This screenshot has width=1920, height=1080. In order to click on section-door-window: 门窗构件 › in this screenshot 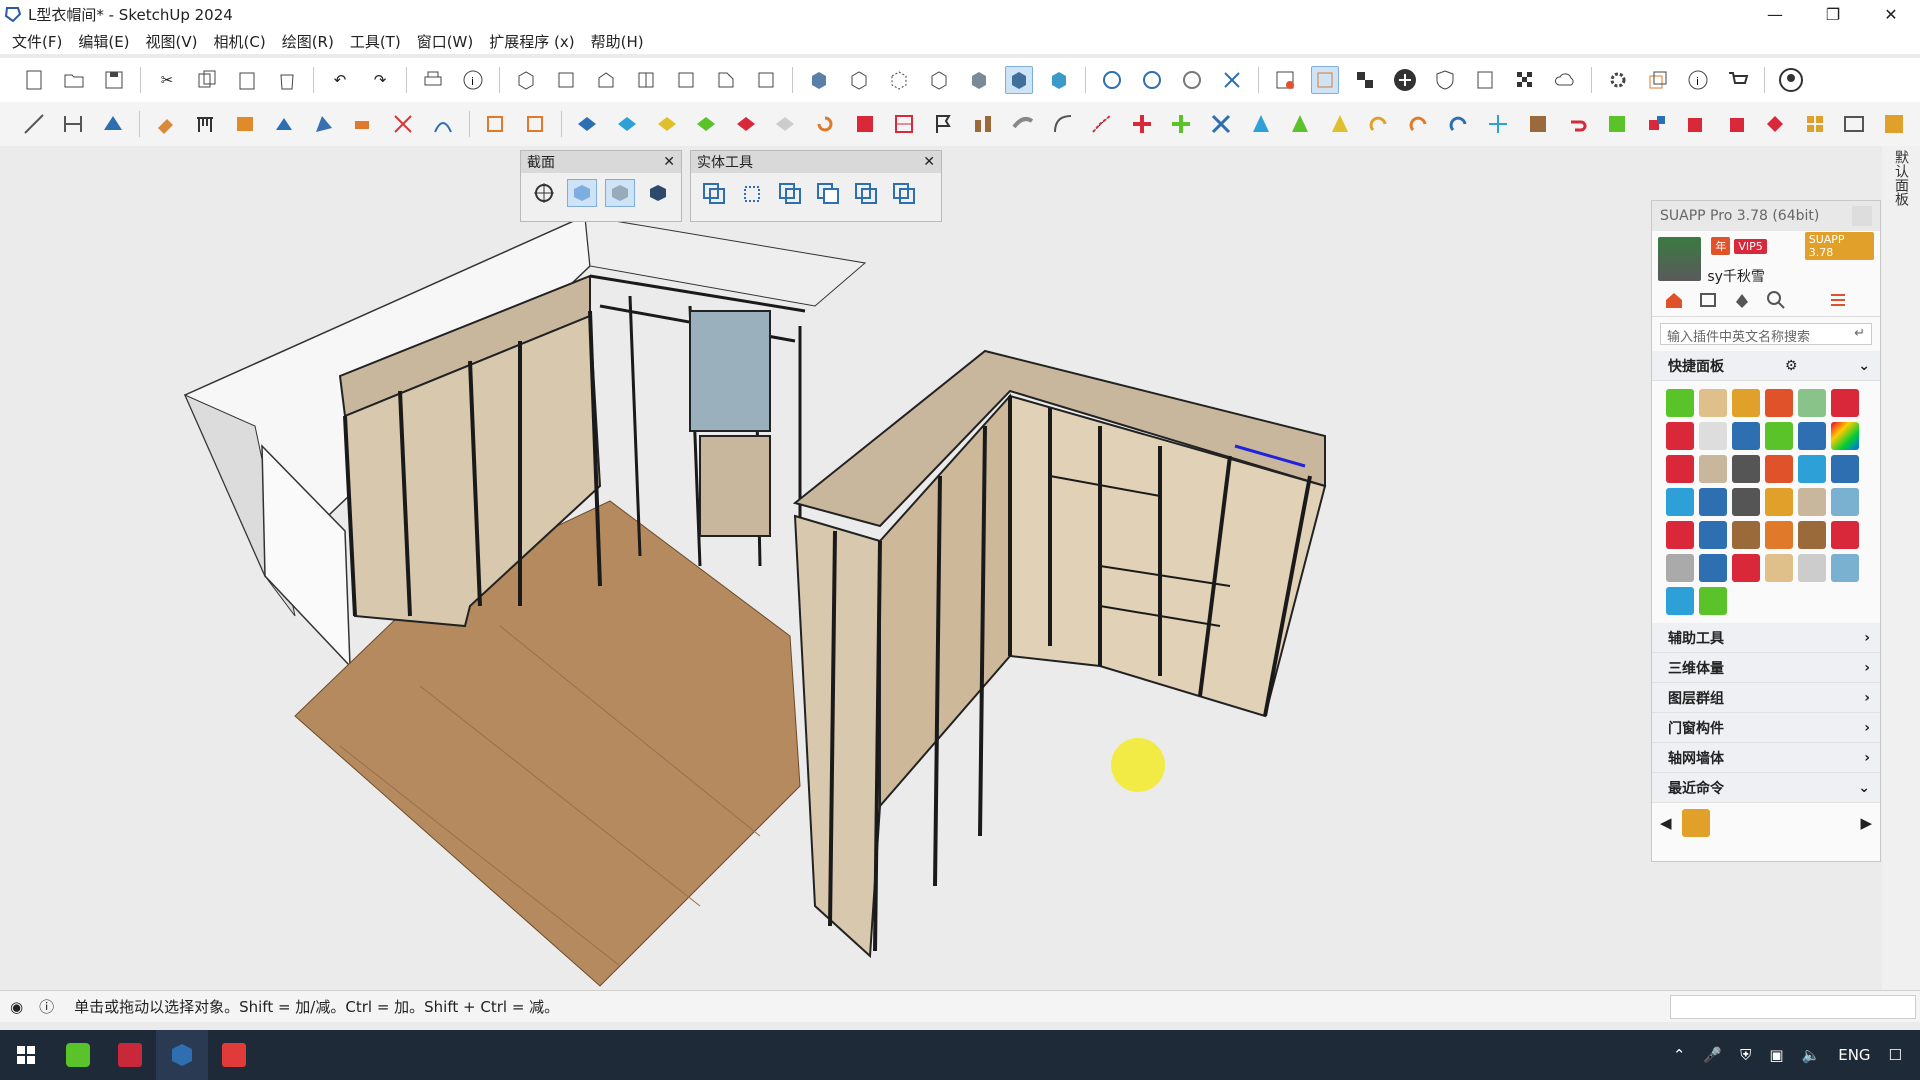, I will do `click(1766, 728)`.